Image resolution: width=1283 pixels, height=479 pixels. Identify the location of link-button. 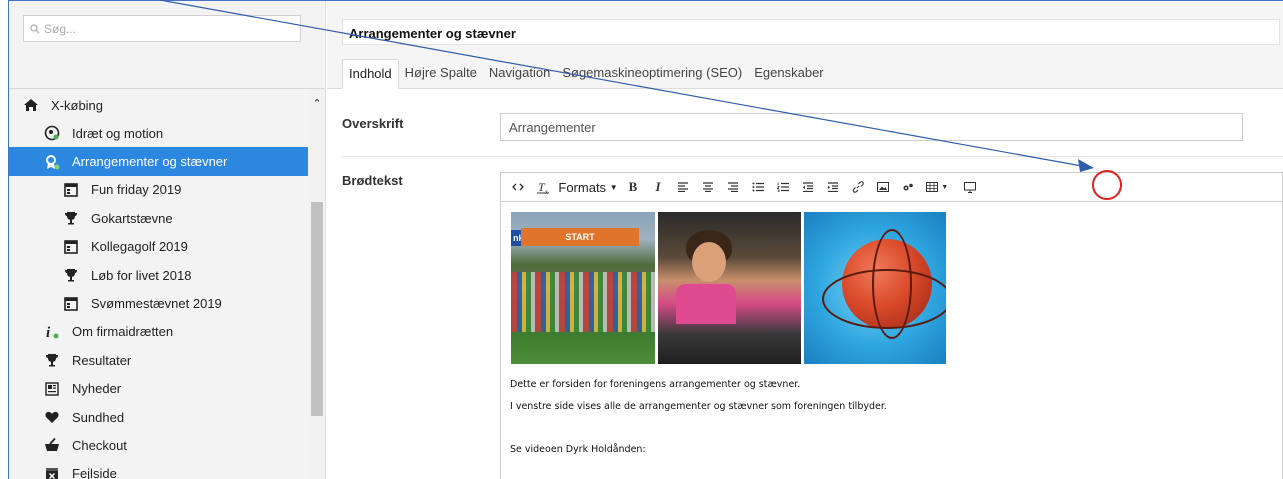
(858, 187).